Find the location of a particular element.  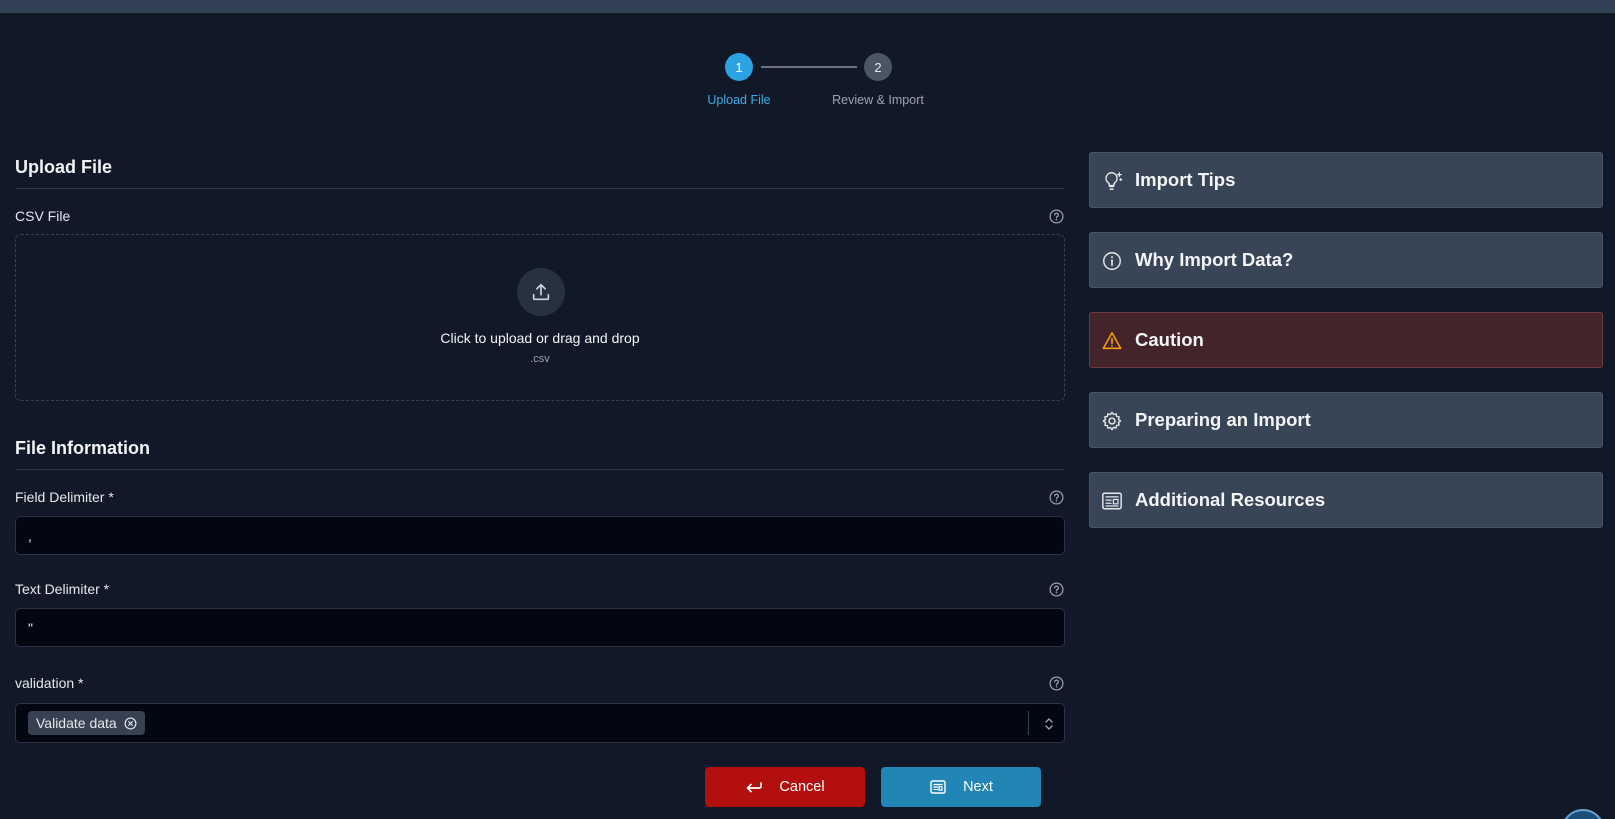

step-2-label: Review & Import is located at coordinates (878, 100).